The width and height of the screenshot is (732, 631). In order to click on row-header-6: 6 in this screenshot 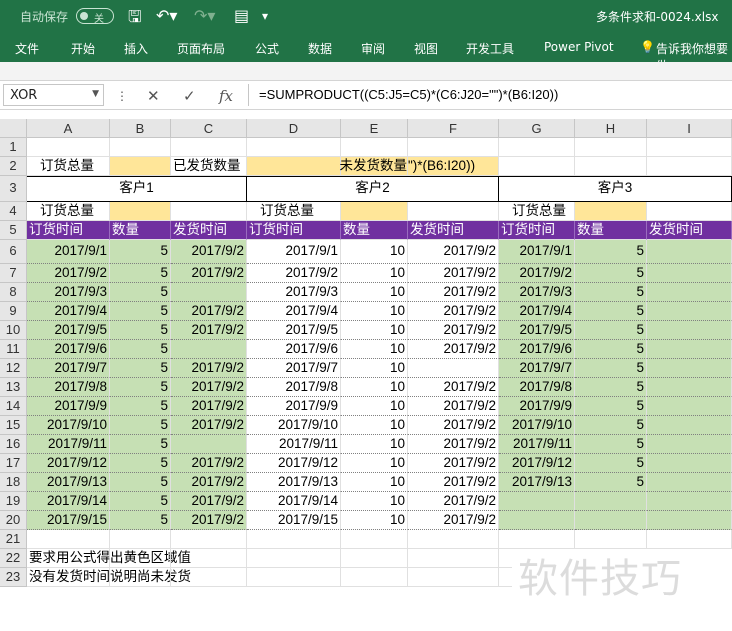, I will do `click(13, 252)`.